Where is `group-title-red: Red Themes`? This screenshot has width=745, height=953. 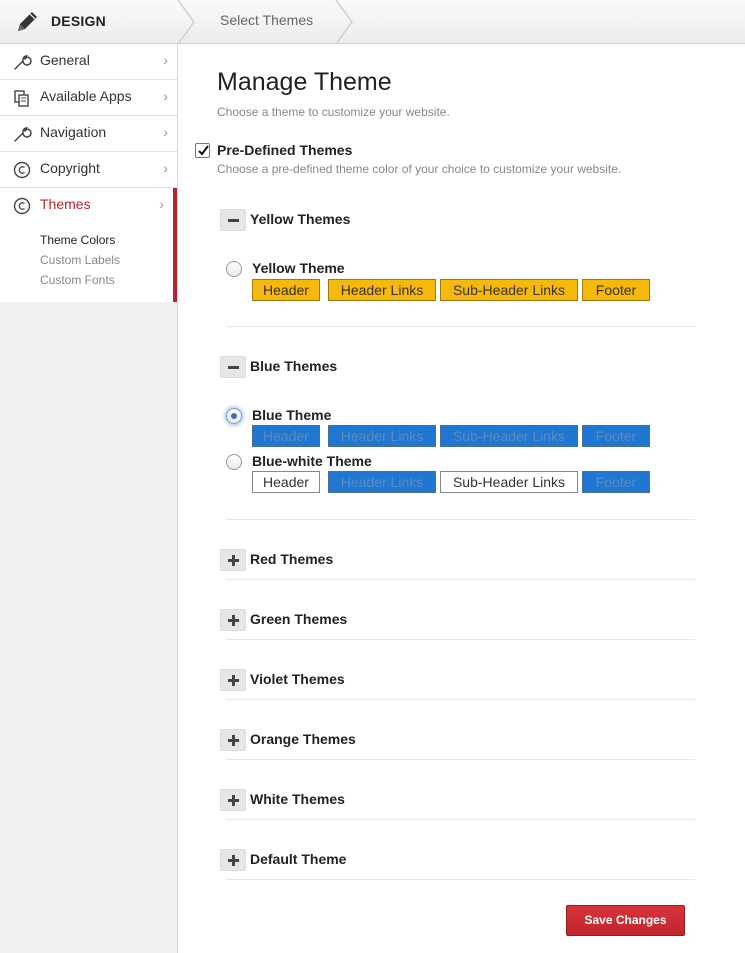 group-title-red: Red Themes is located at coordinates (292, 559).